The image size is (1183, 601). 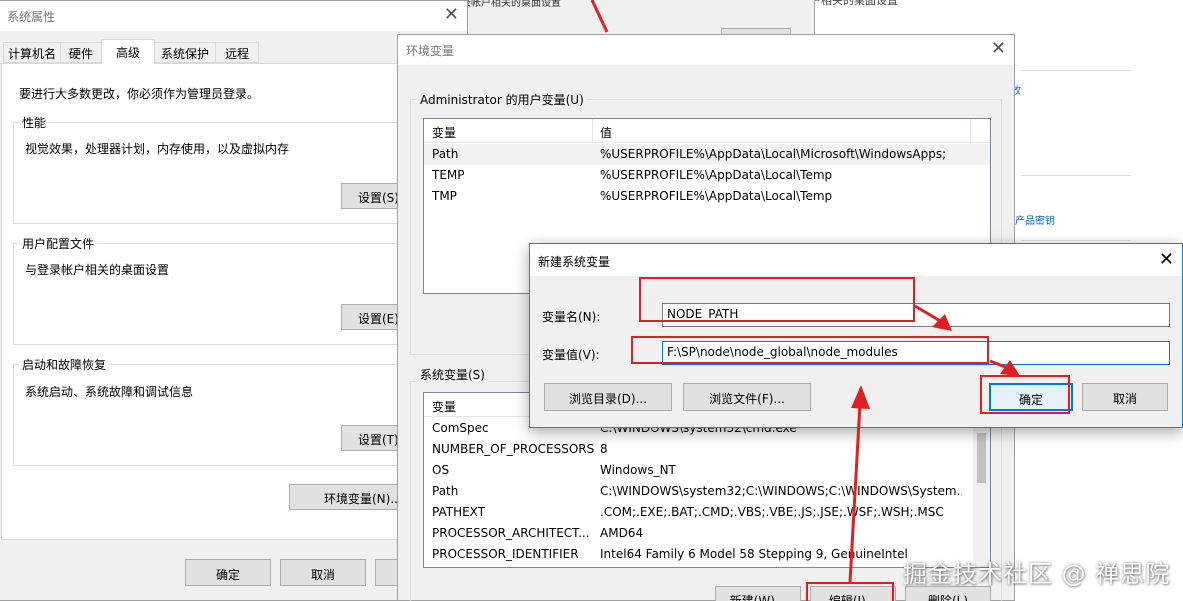 I want to click on sys-col-variable: 变量, so click(x=444, y=406).